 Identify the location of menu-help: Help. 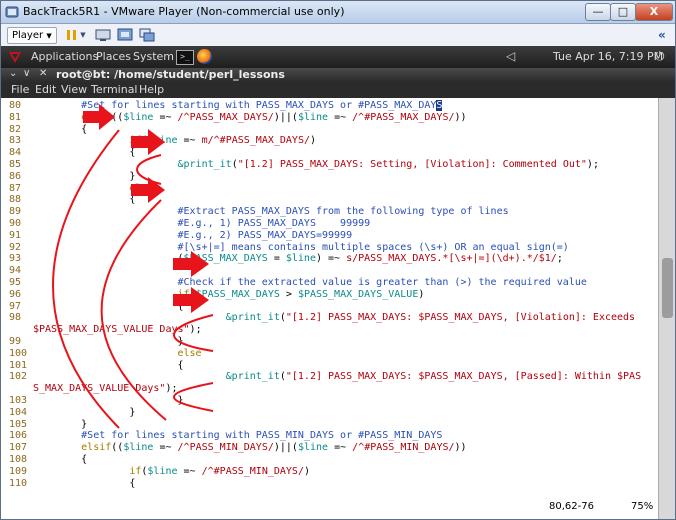
(151, 89).